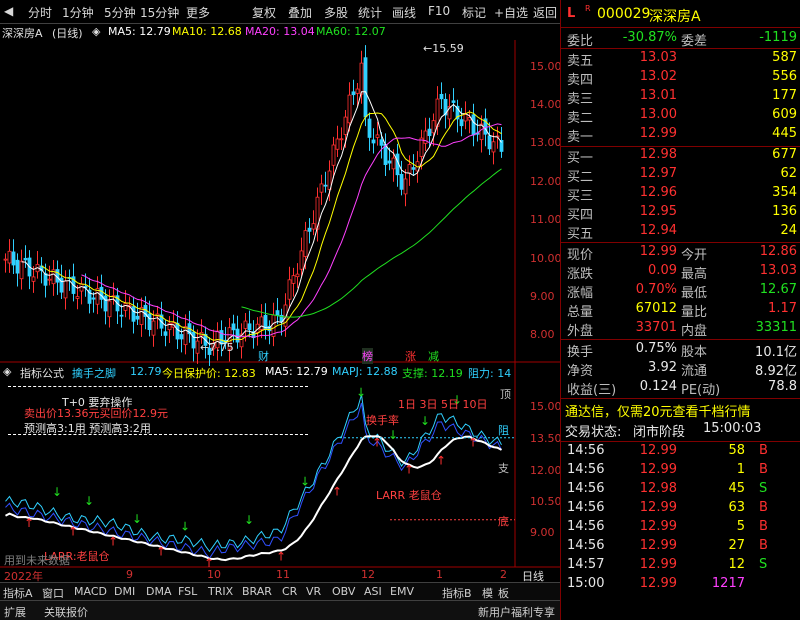 The width and height of the screenshot is (800, 620). I want to click on tab-macd: MACD, so click(90, 591).